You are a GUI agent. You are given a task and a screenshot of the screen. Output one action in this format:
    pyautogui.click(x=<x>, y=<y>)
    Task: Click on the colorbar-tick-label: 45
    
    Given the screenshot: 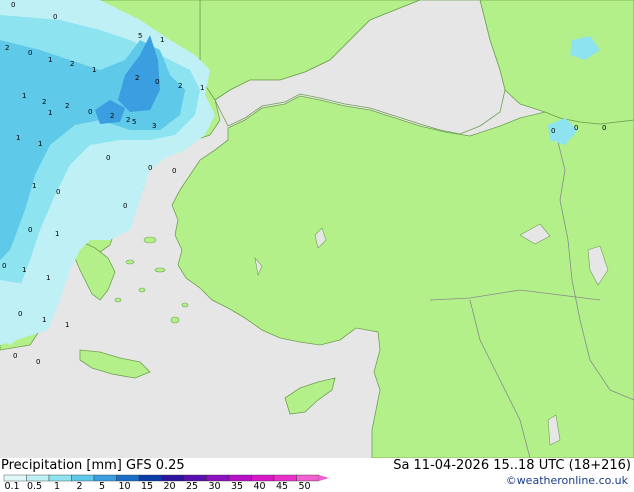 What is the action you would take?
    pyautogui.click(x=282, y=486)
    